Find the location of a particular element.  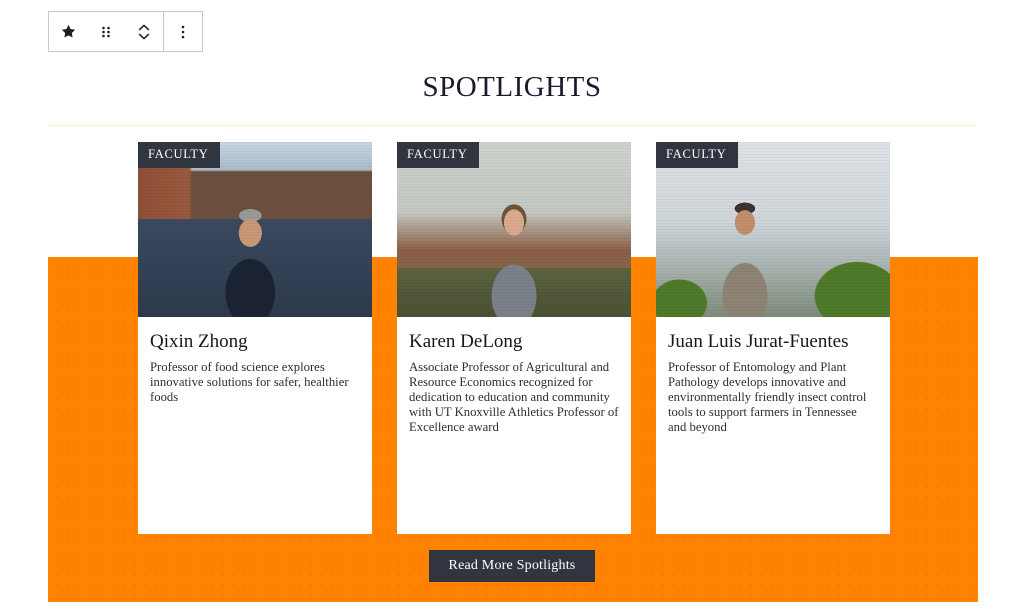

block-editor-toolbar is located at coordinates (125, 31).